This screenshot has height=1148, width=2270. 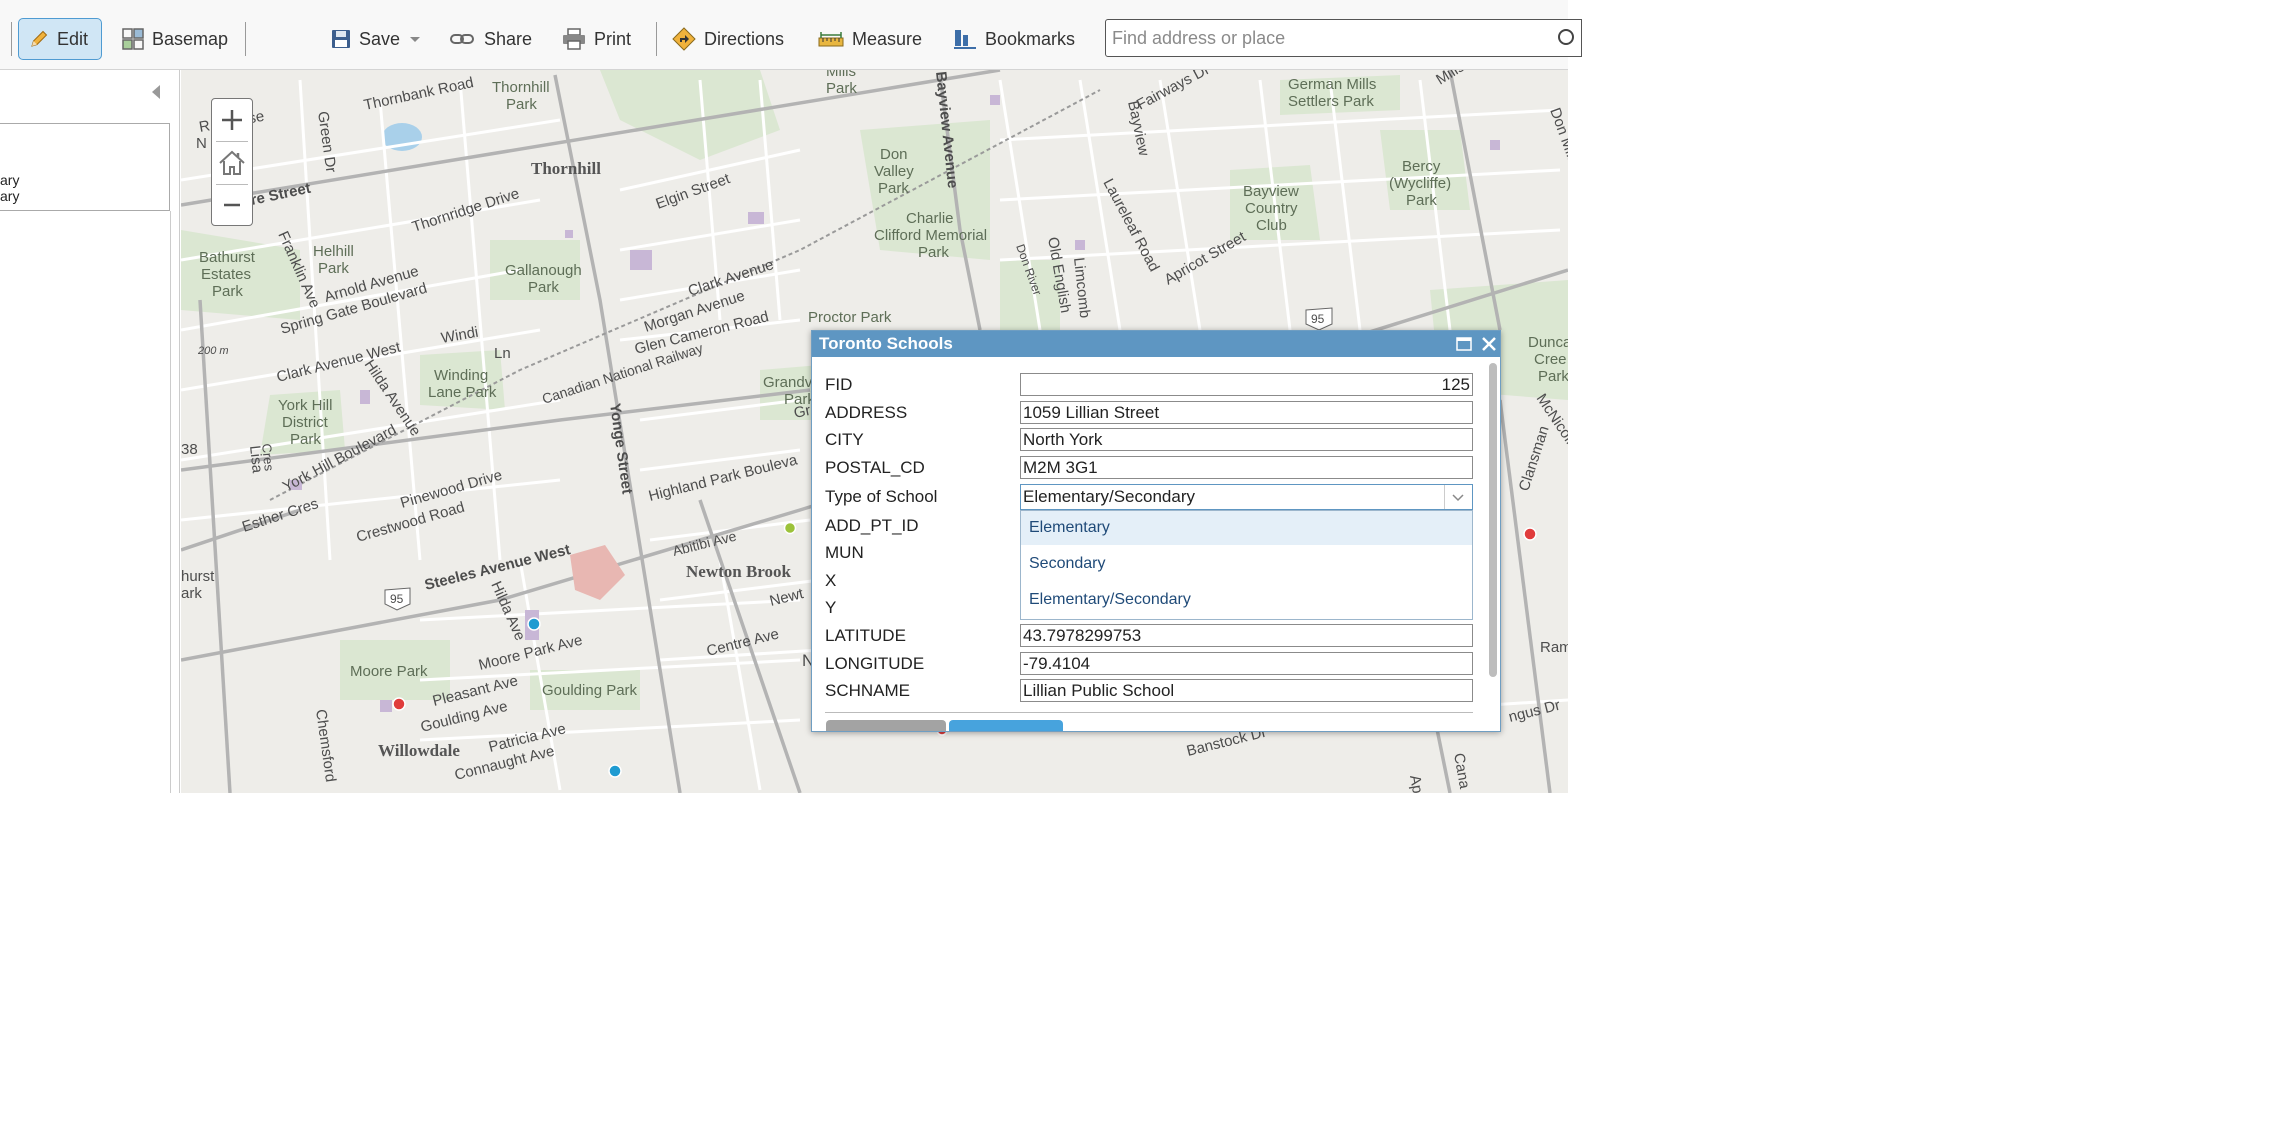 I want to click on measure-button: Measure, so click(x=870, y=39).